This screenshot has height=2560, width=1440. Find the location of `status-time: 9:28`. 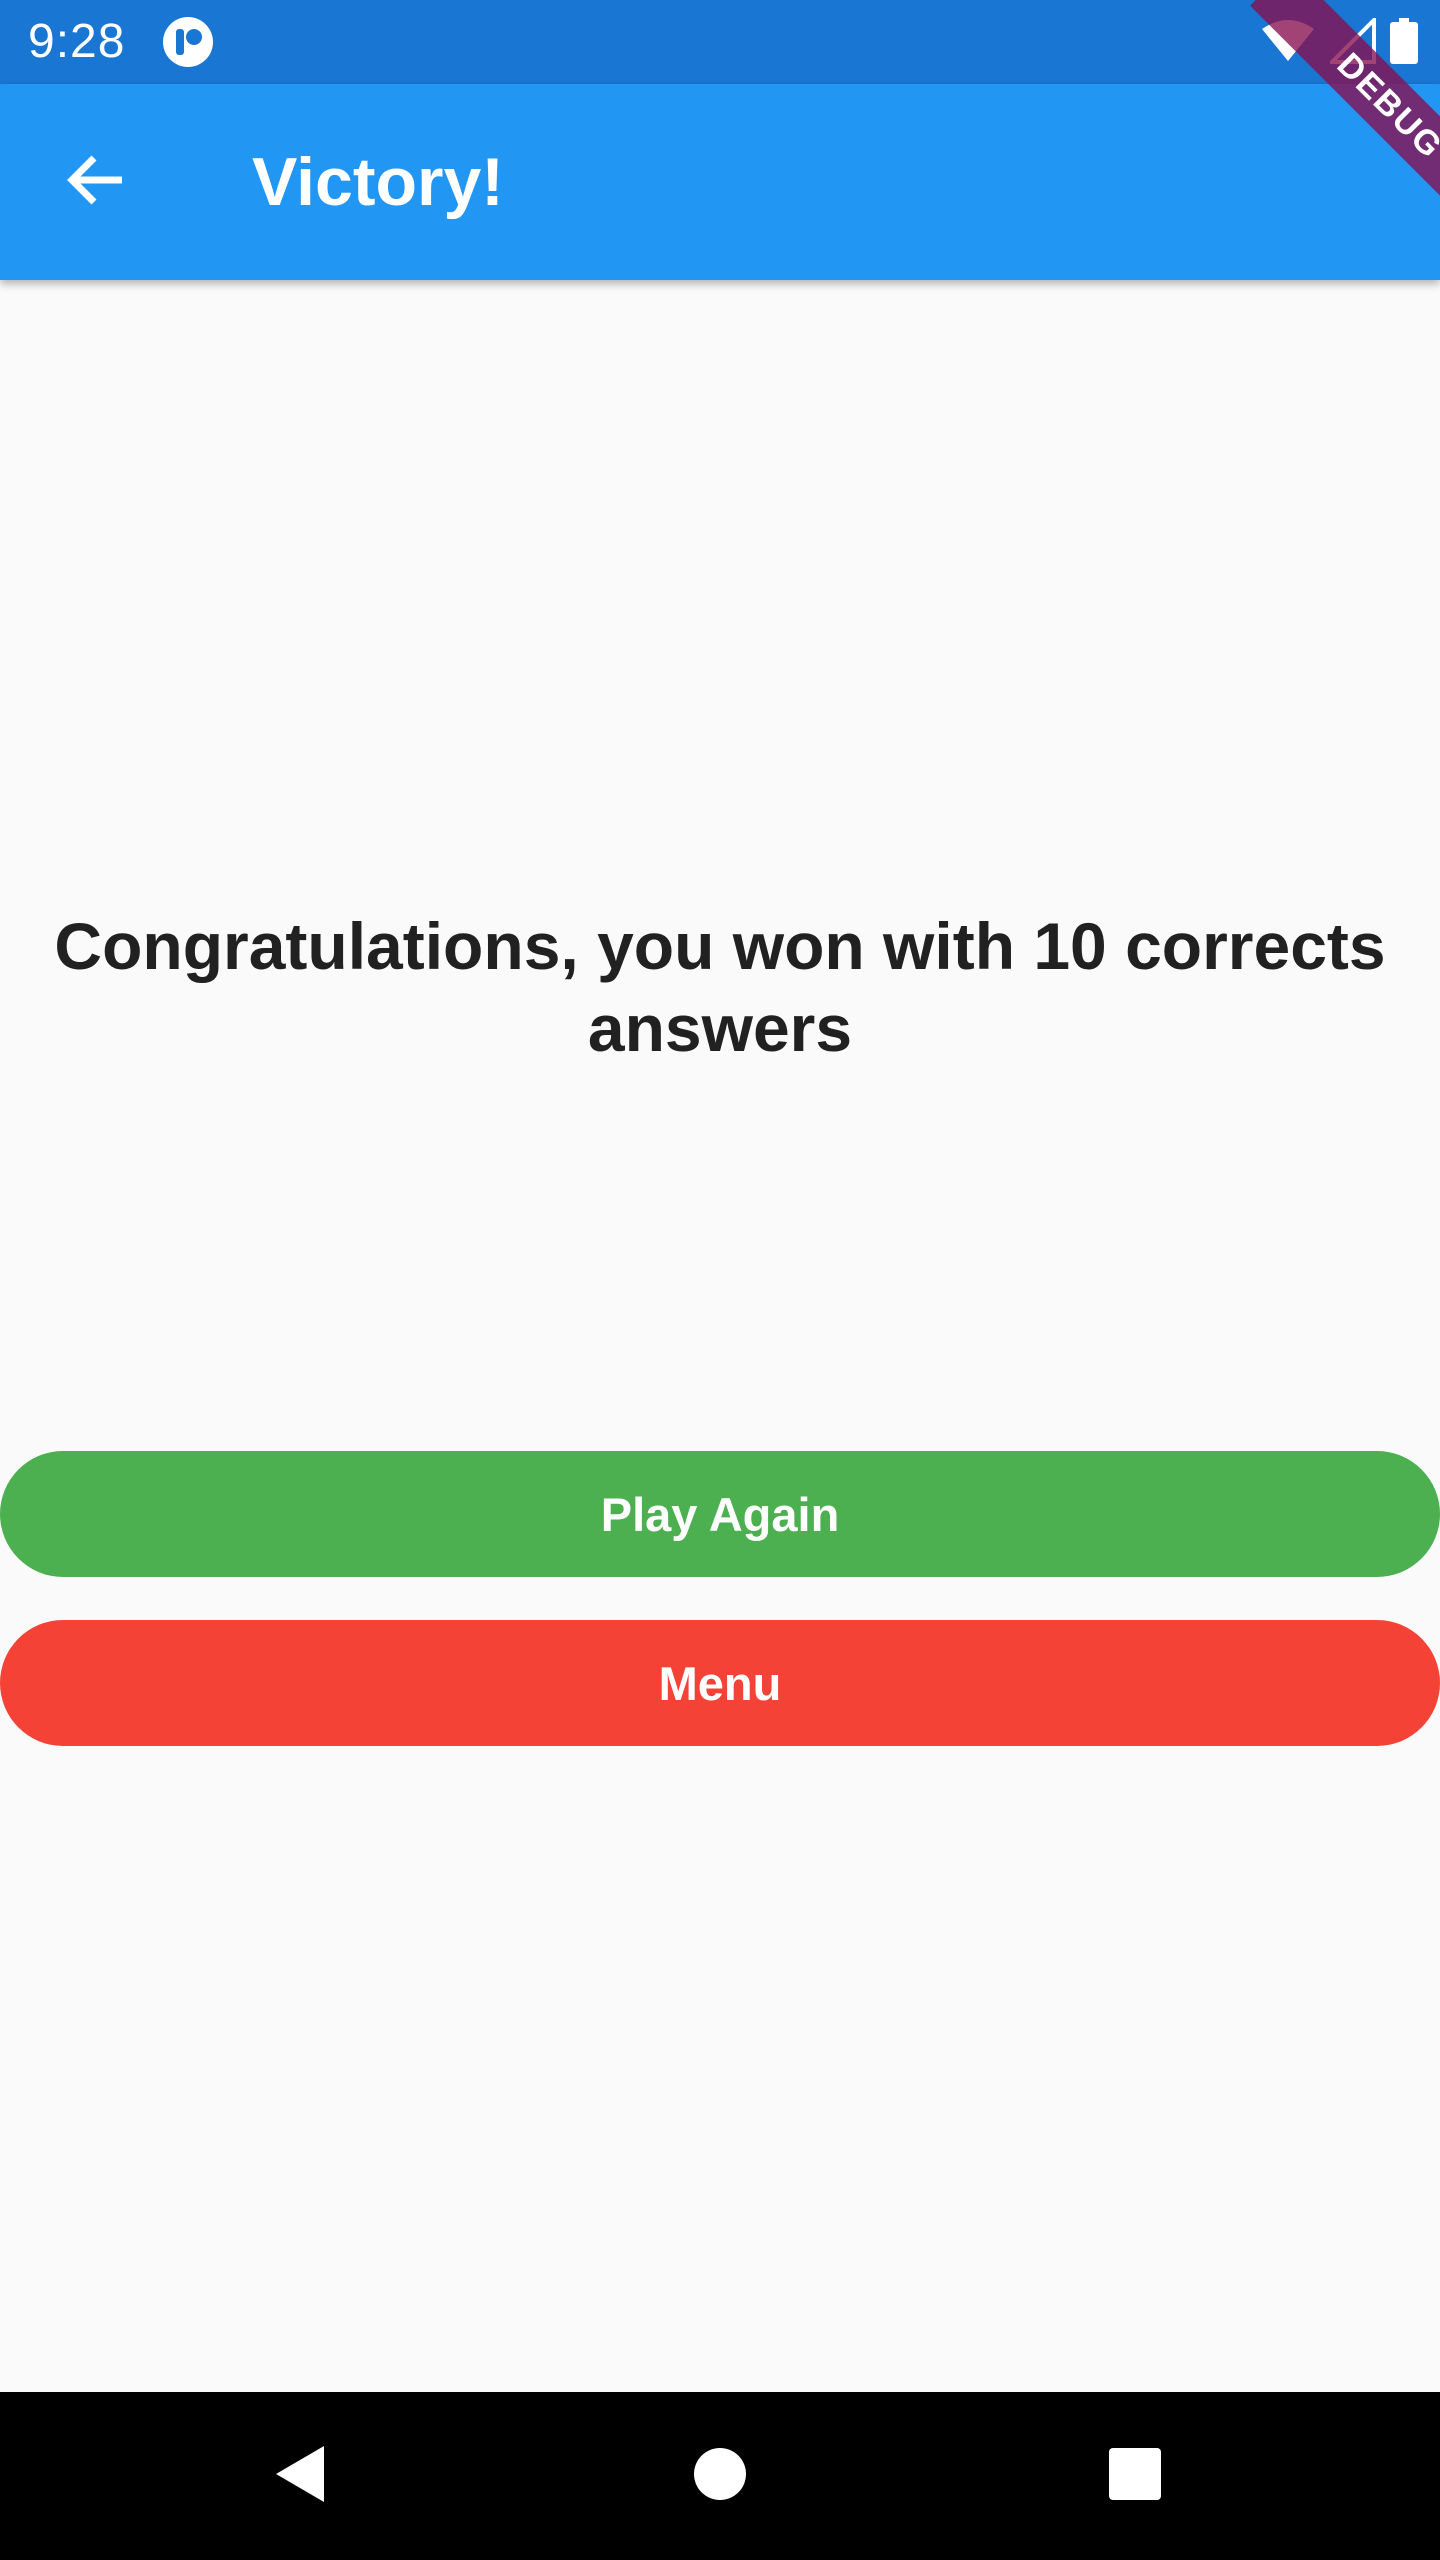

status-time: 9:28 is located at coordinates (77, 41).